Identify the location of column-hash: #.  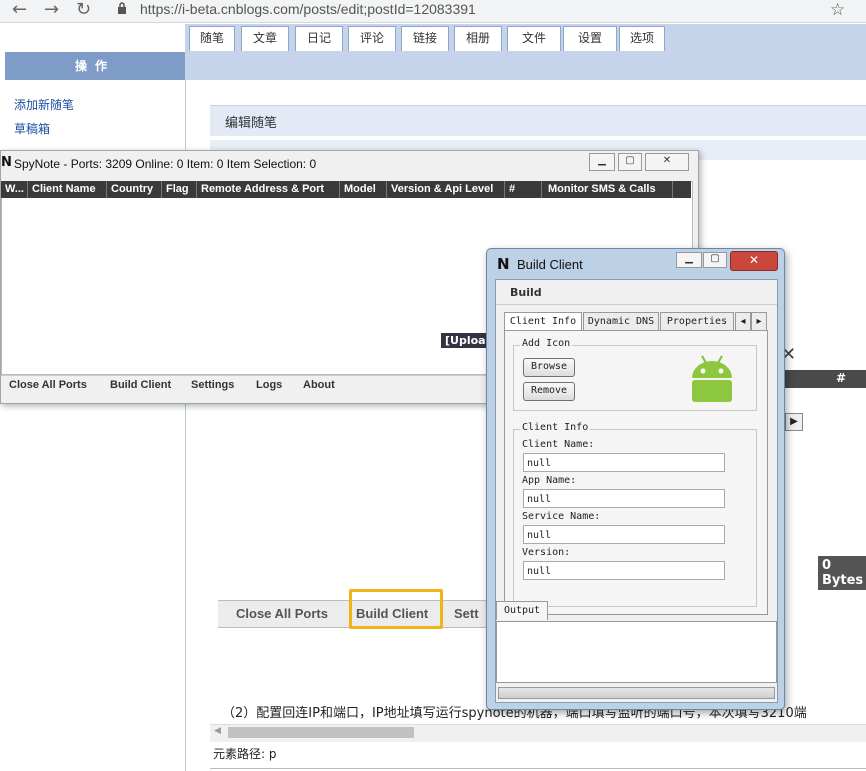
(841, 378).